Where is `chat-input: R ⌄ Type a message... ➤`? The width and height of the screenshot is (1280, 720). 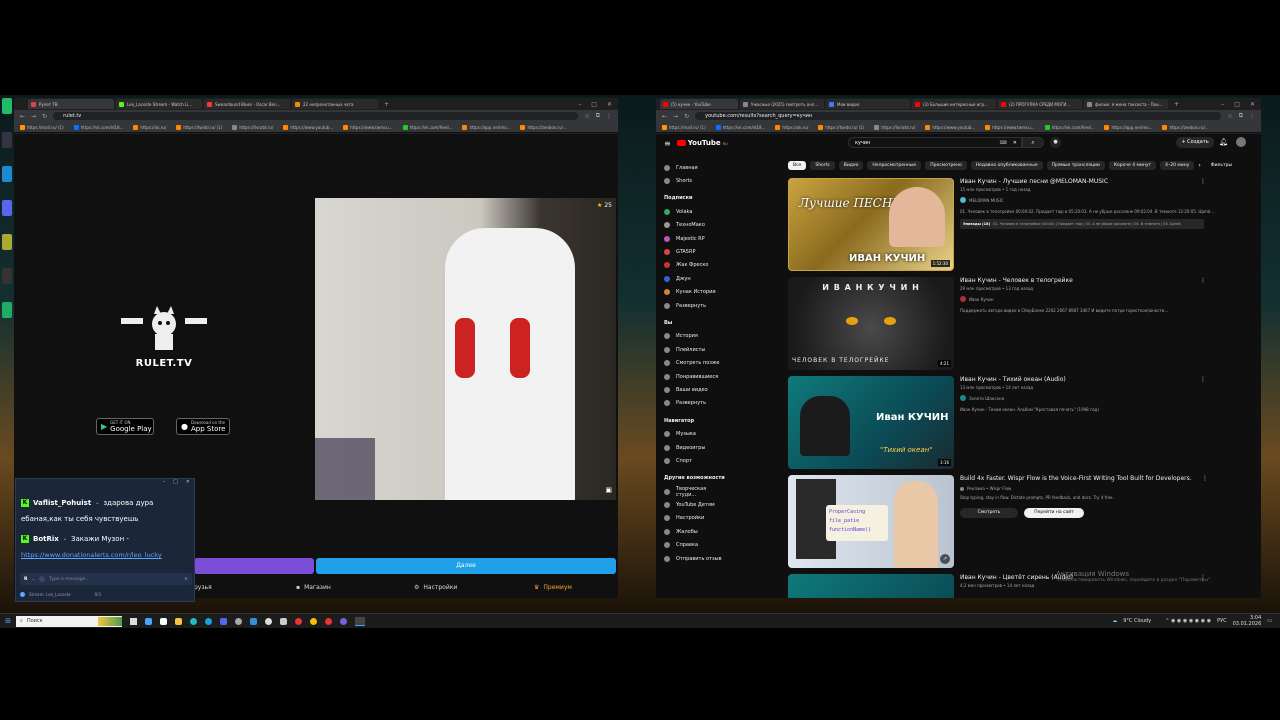 chat-input: R ⌄ Type a message... ➤ is located at coordinates (106, 579).